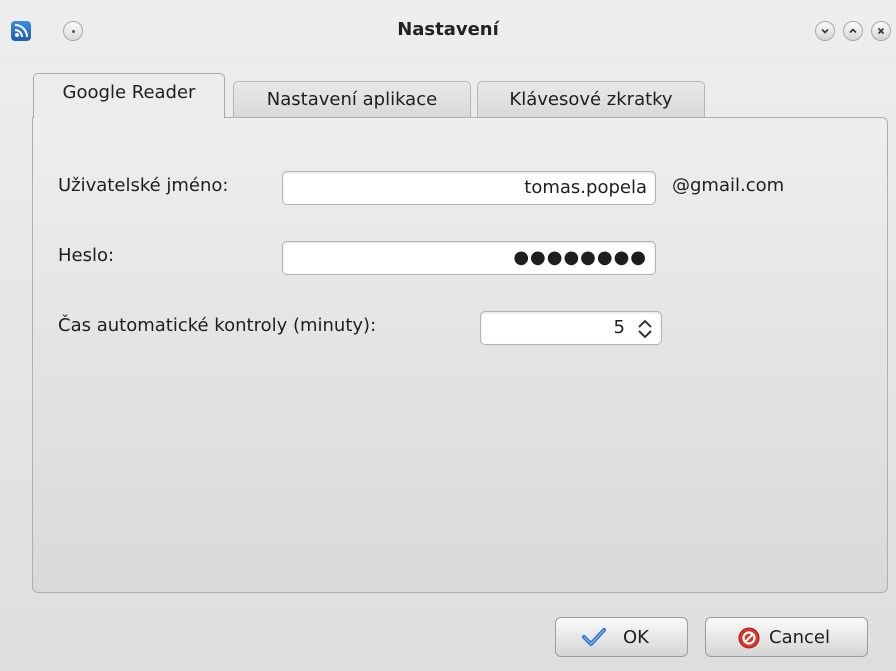 This screenshot has width=896, height=671. Describe the element at coordinates (619, 327) in the screenshot. I see `interval-value: 5` at that location.